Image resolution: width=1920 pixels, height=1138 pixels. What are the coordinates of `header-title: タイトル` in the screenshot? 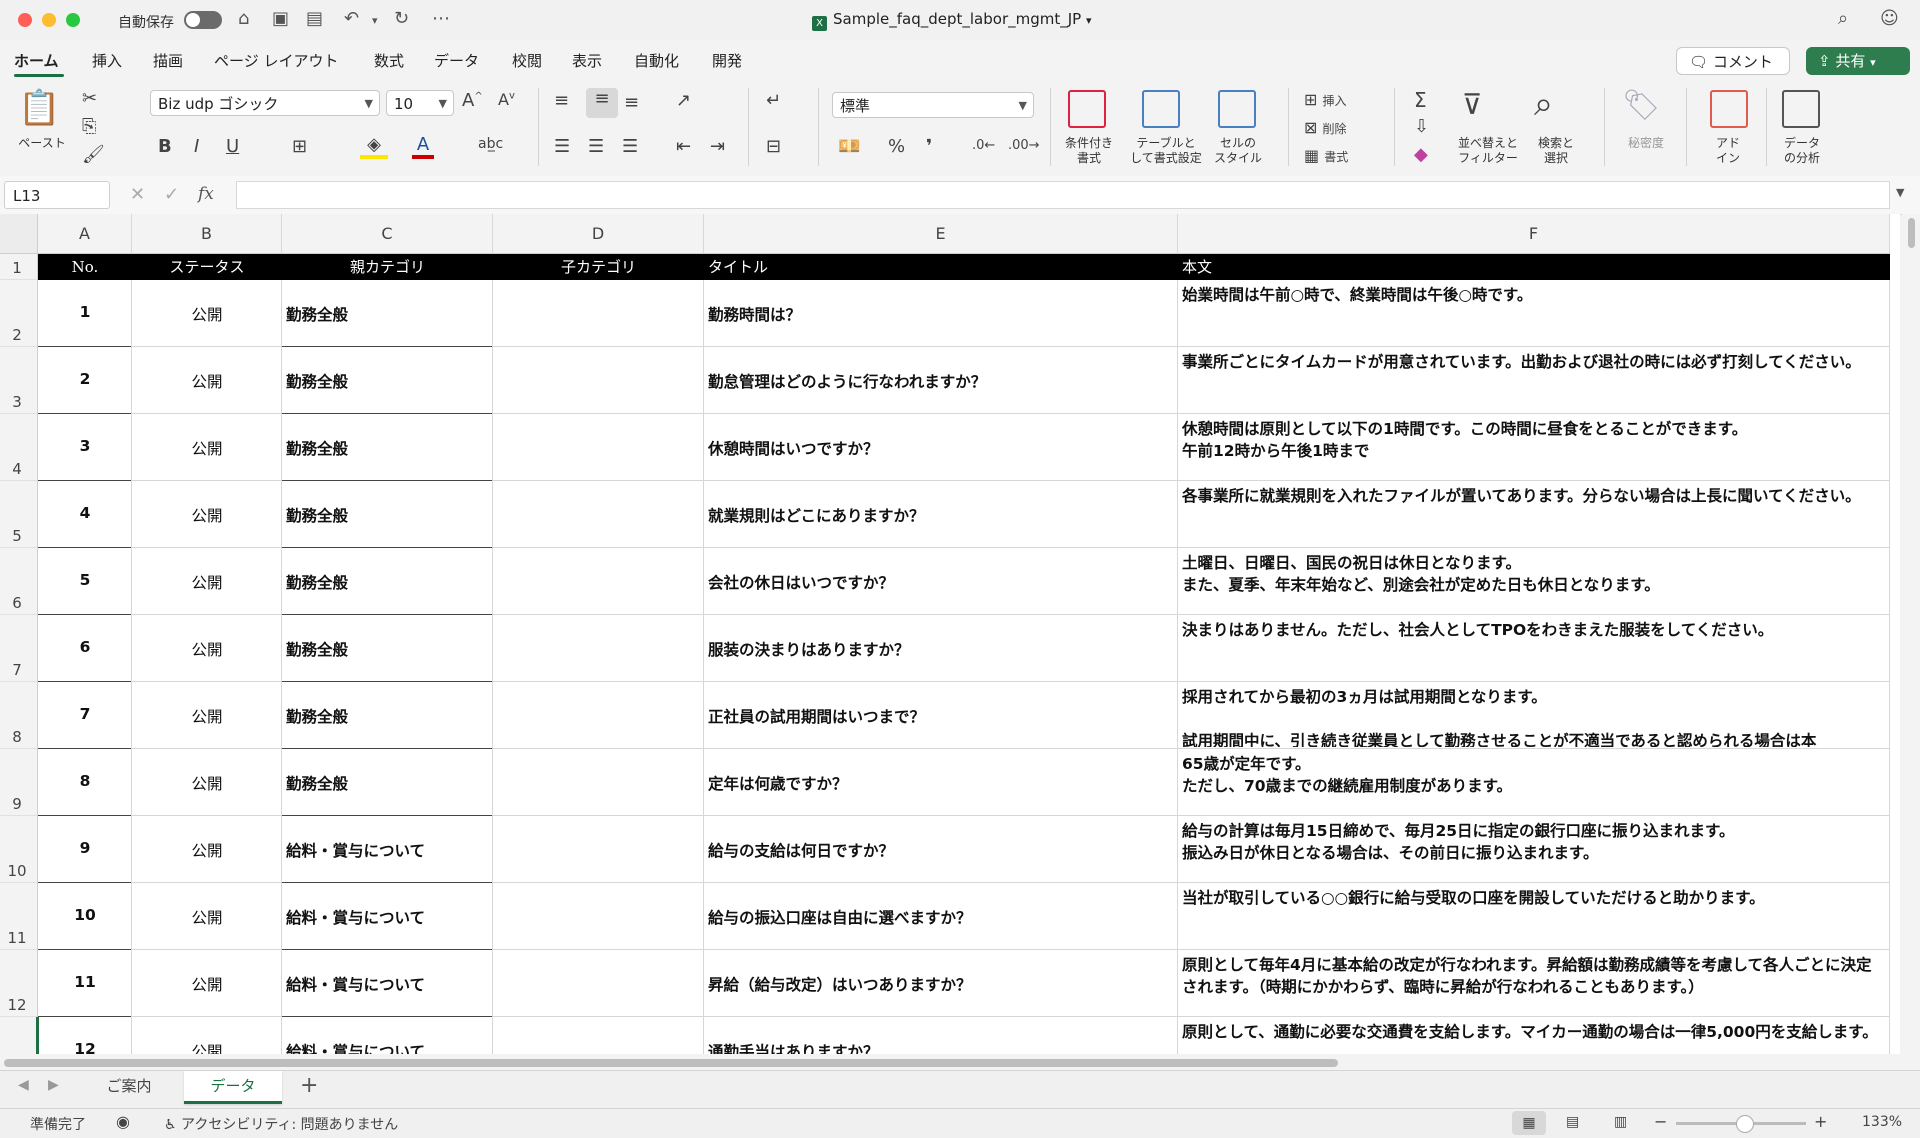 It's located at (943, 267).